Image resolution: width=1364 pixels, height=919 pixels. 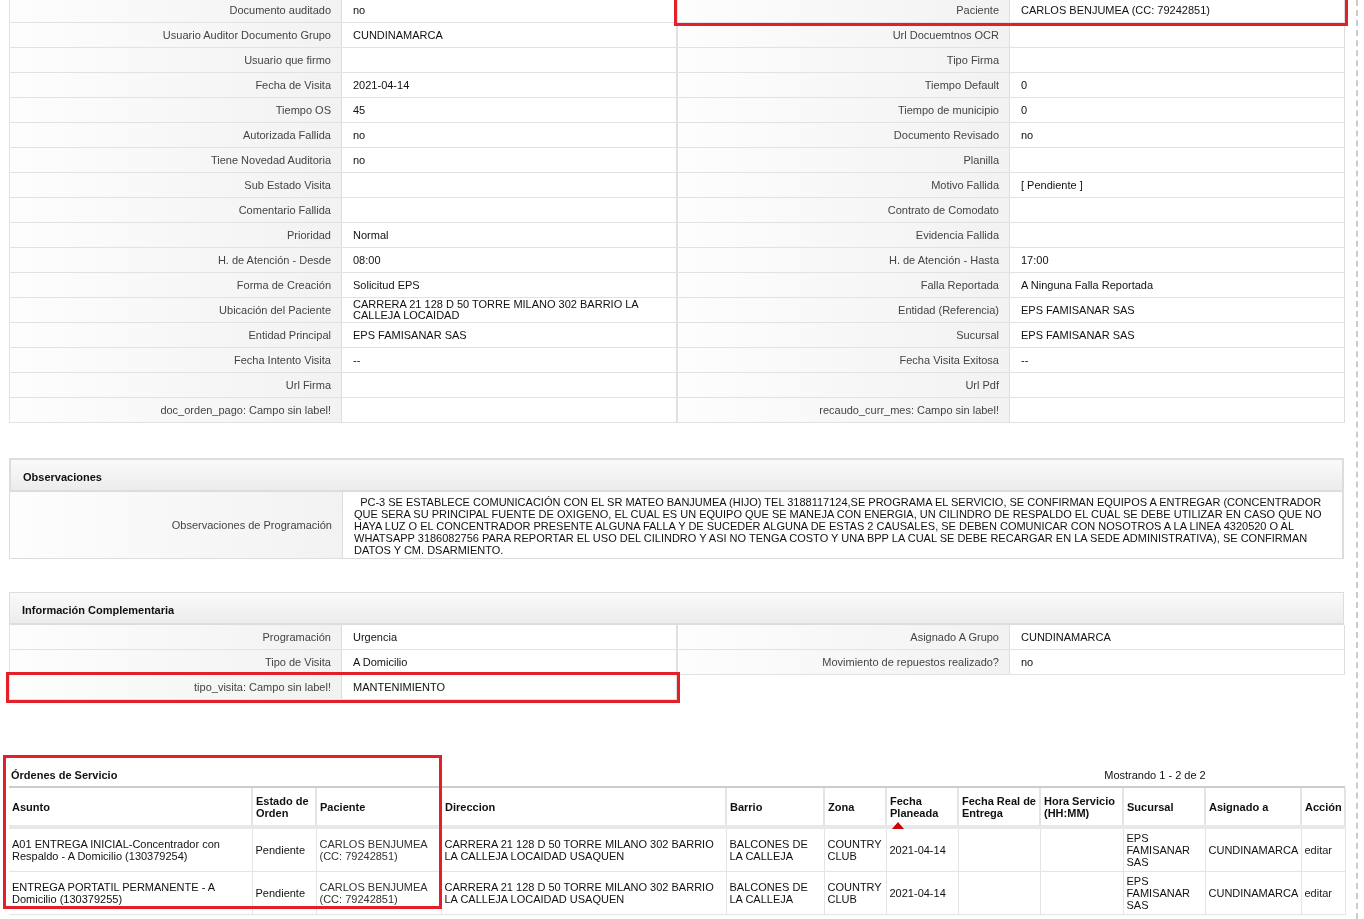 I want to click on field-label: Entidad Principal, so click(x=175, y=335).